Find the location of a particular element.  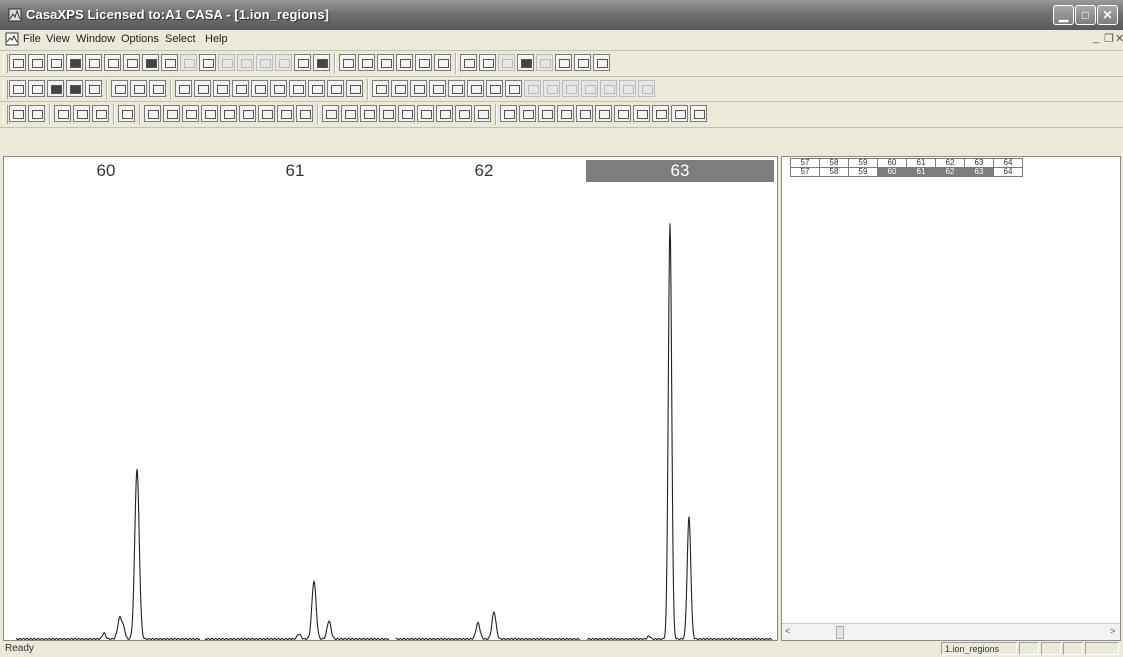

close-button: ✕ is located at coordinates (1107, 15).